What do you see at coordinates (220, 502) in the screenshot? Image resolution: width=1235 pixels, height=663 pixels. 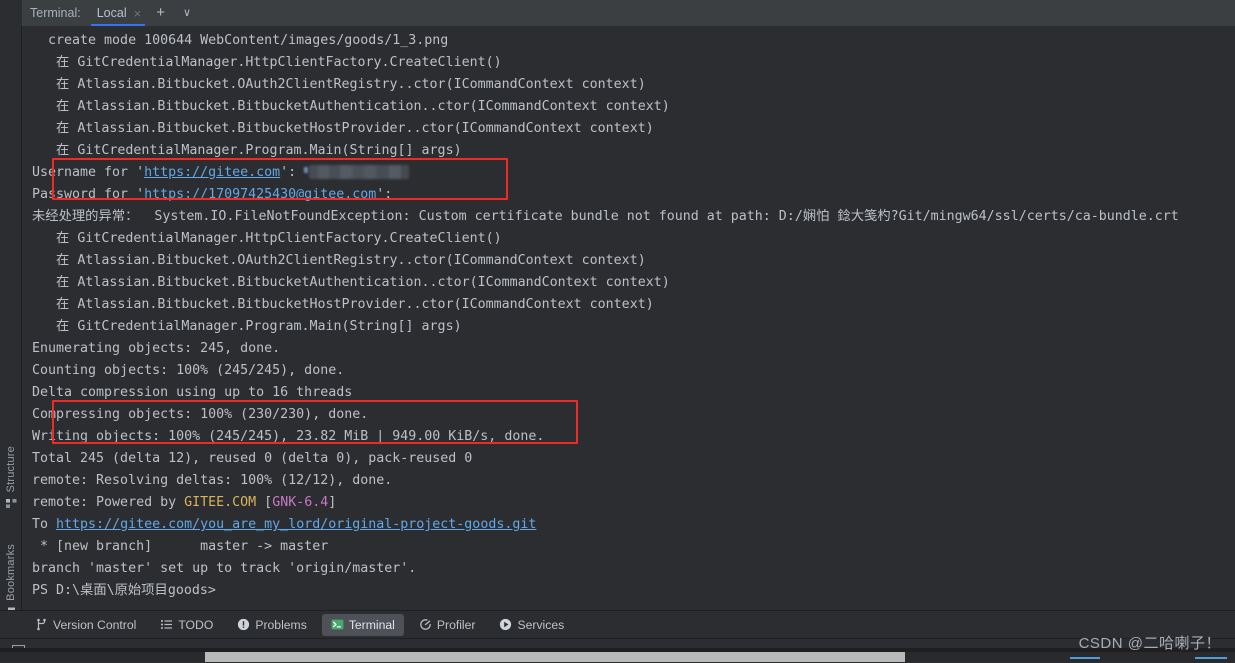 I see `terminal-text-highlight: GITEE.COM` at bounding box center [220, 502].